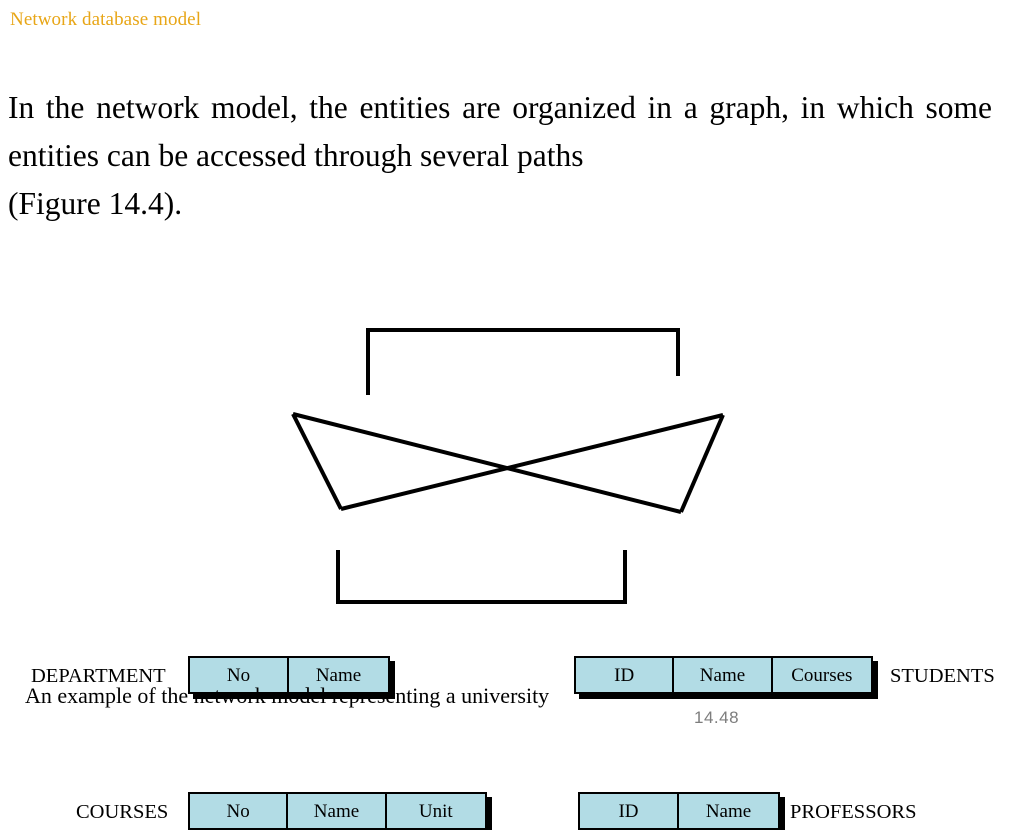 This screenshot has height=830, width=1024. I want to click on link-students-professors, so click(702, 463).